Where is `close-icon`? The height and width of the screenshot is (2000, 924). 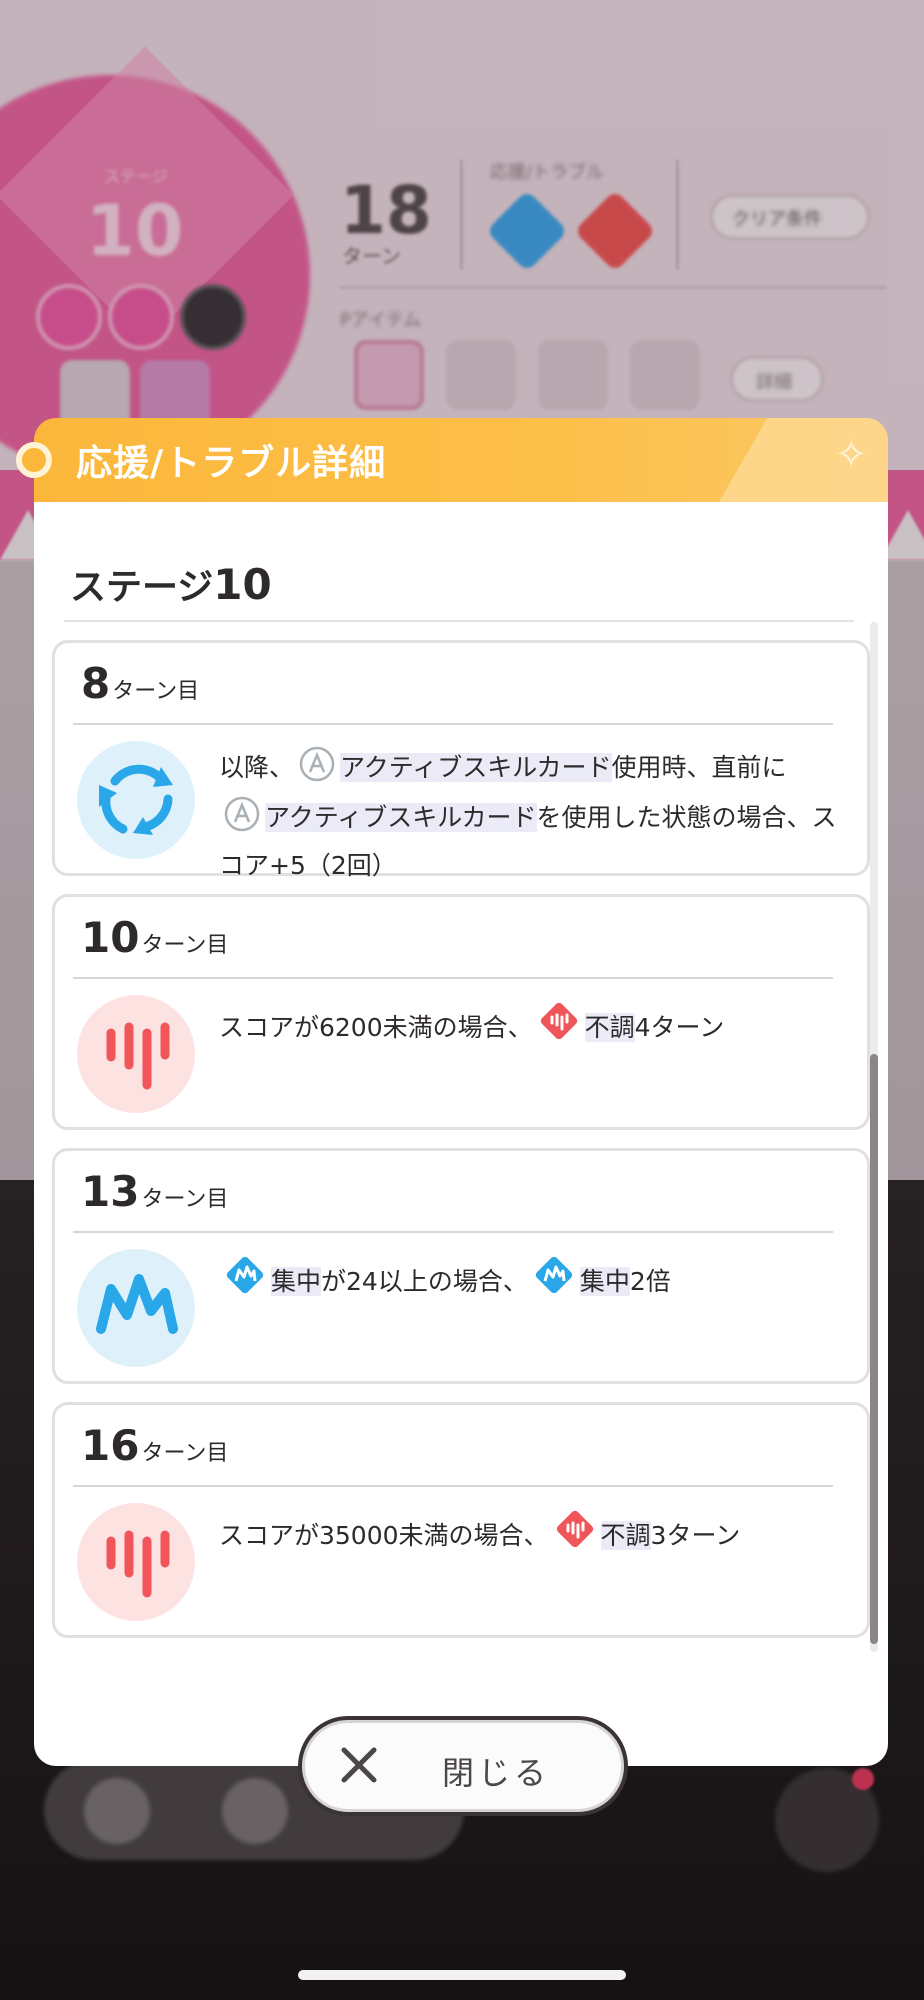
close-icon is located at coordinates (359, 1765).